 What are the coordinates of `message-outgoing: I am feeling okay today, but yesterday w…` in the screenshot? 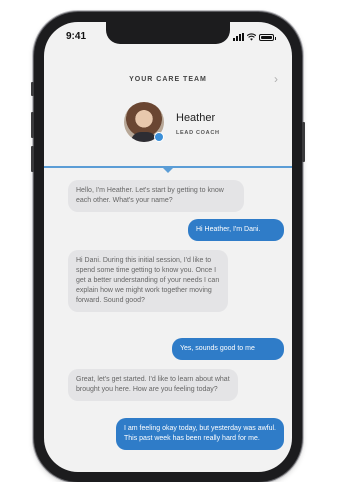 It's located at (200, 434).